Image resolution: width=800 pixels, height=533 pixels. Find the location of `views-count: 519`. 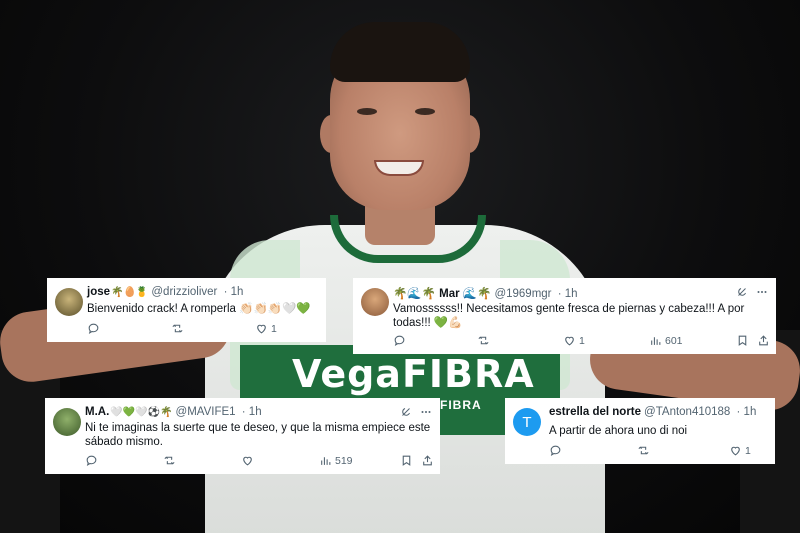

views-count: 519 is located at coordinates (344, 460).